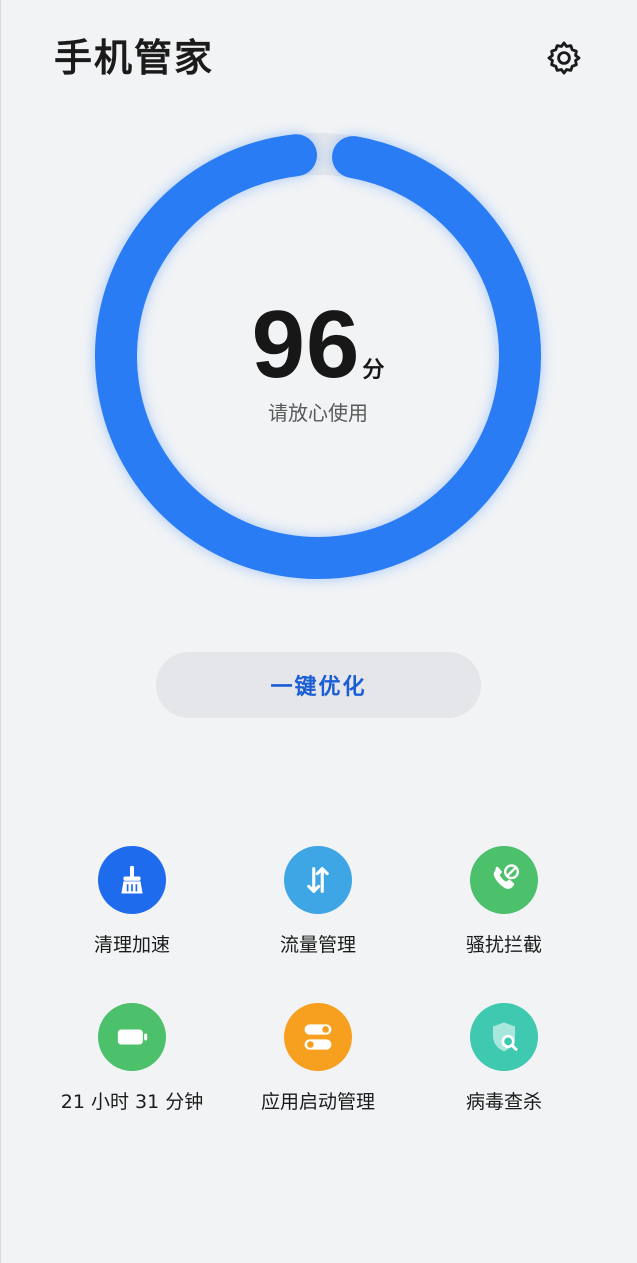  Describe the element at coordinates (131, 945) in the screenshot. I see `tool-label: 清理加速` at that location.